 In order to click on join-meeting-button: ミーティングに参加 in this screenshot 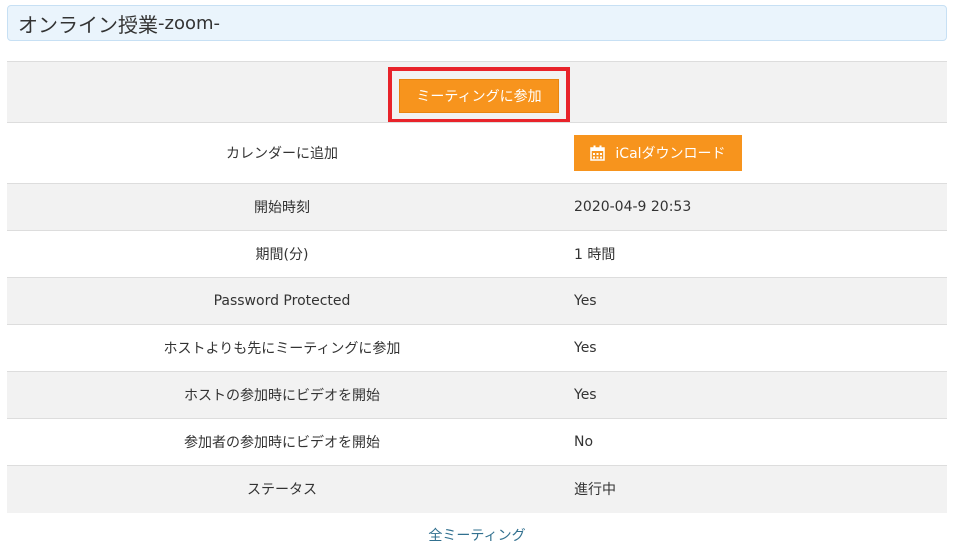, I will do `click(479, 96)`.